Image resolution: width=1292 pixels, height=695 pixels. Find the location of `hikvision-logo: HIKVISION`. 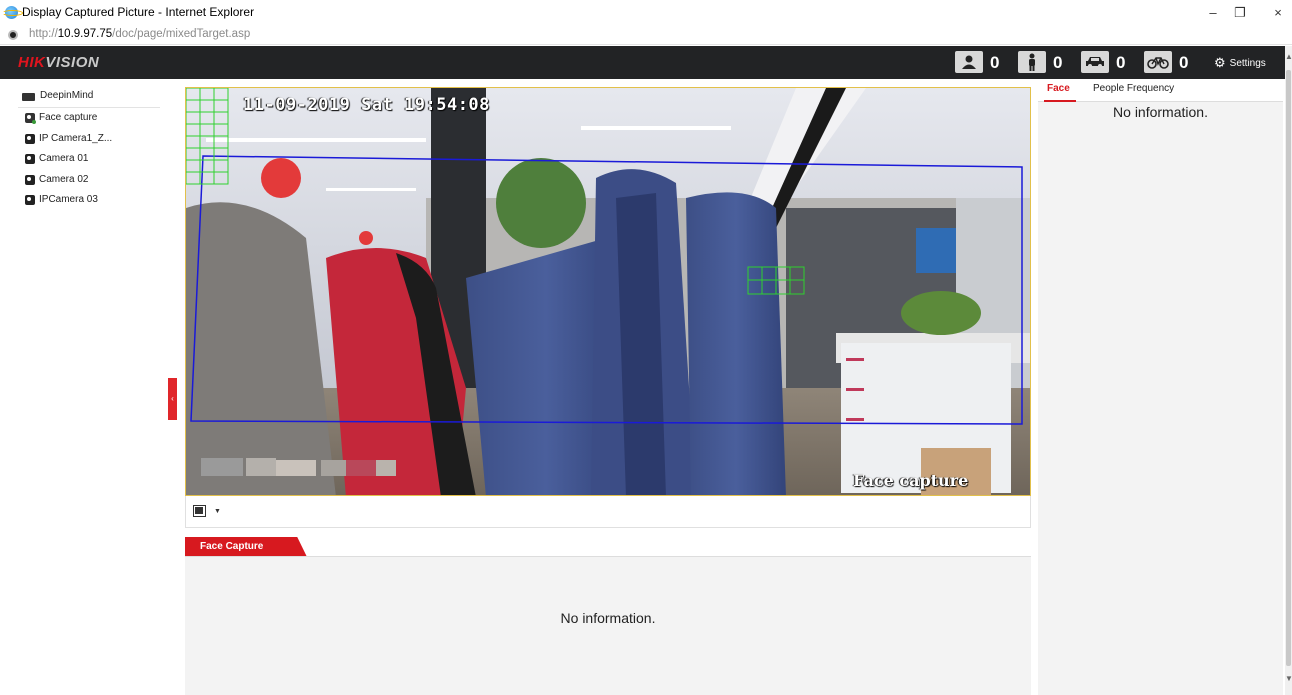

hikvision-logo: HIKVISION is located at coordinates (59, 62).